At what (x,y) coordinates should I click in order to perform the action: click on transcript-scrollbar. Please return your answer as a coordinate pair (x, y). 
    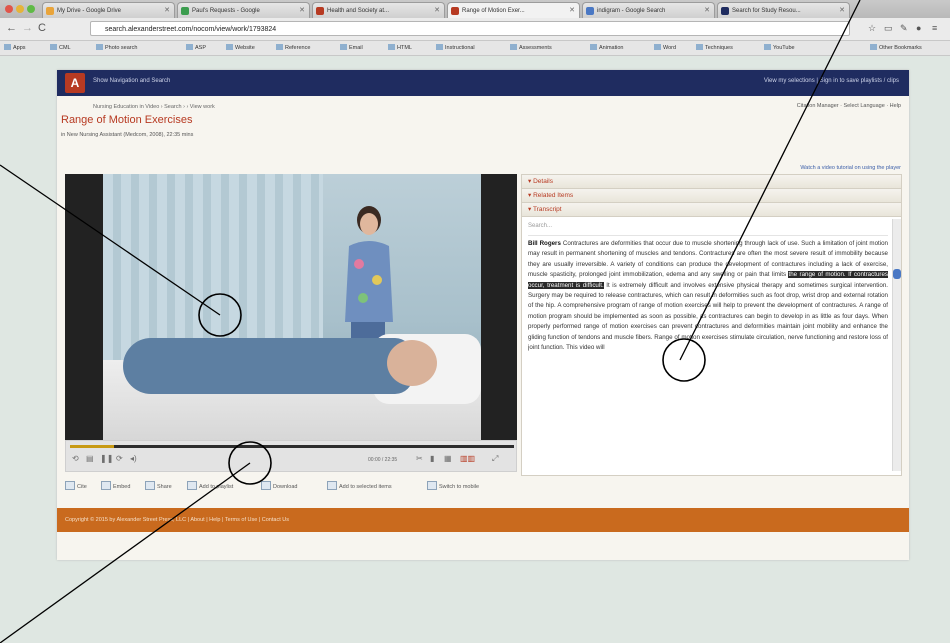
    Looking at the image, I should click on (896, 345).